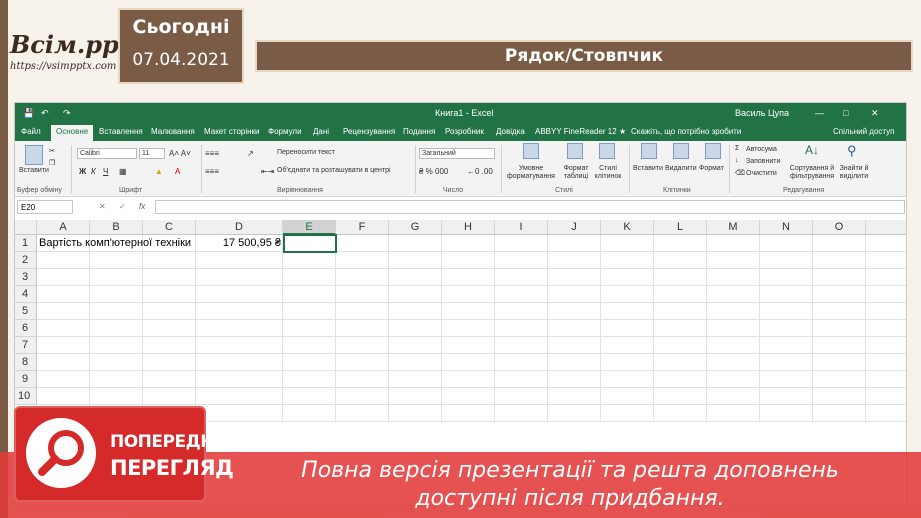  I want to click on fill-button: Заповнити, so click(763, 161).